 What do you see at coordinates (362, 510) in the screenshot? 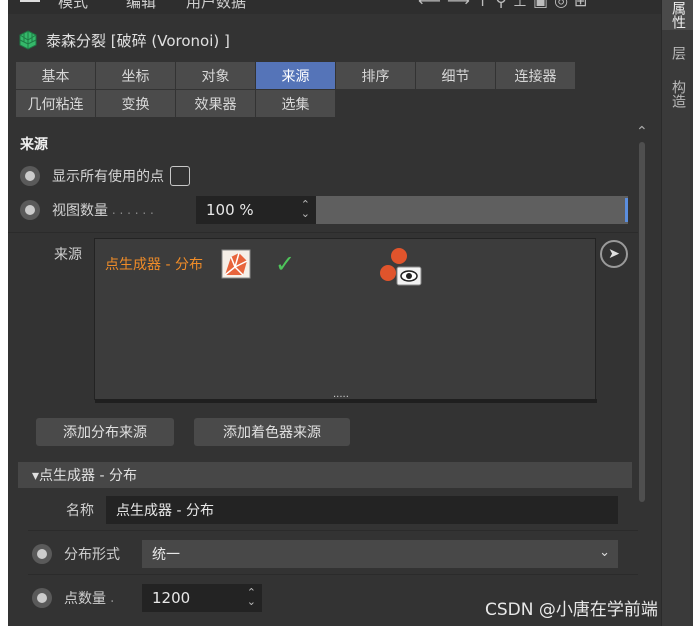
I see `name-field: 点生成器 - 分布` at bounding box center [362, 510].